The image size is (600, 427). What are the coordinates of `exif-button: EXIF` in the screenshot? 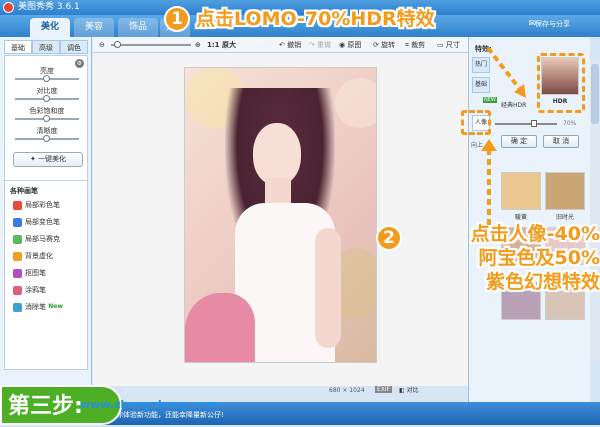 It's located at (384, 389).